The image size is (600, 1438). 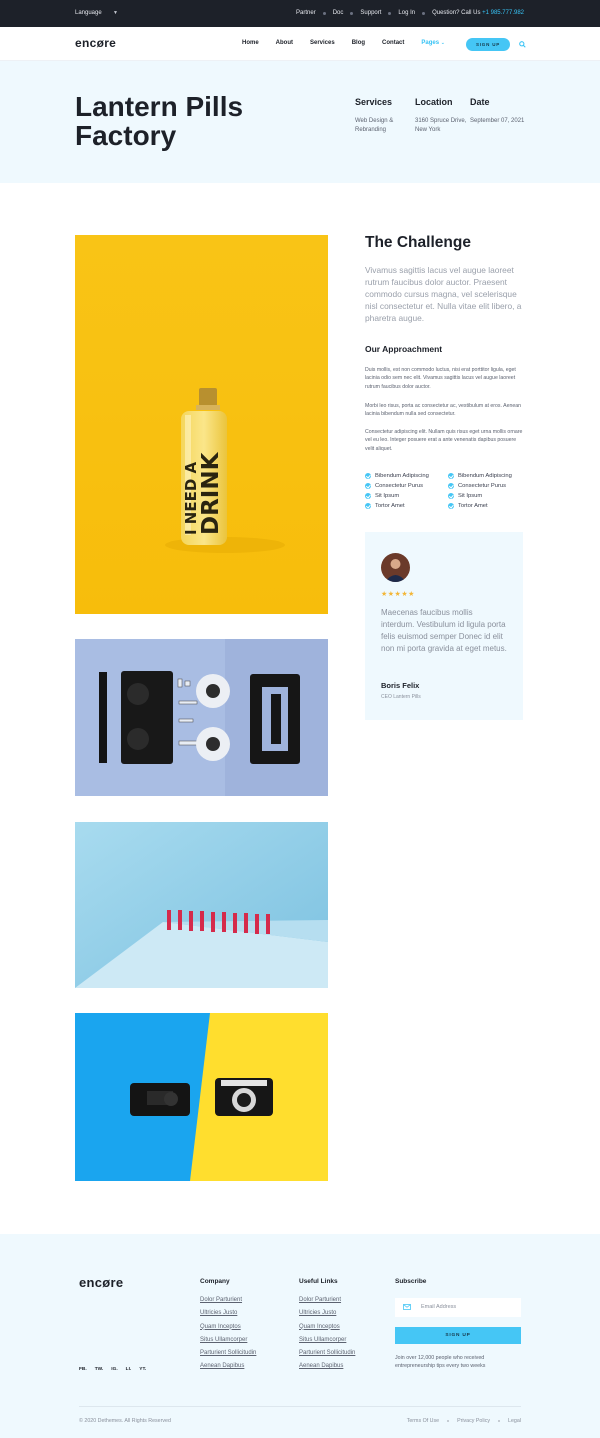 What do you see at coordinates (418, 242) in the screenshot?
I see `challenge-title: The Challenge` at bounding box center [418, 242].